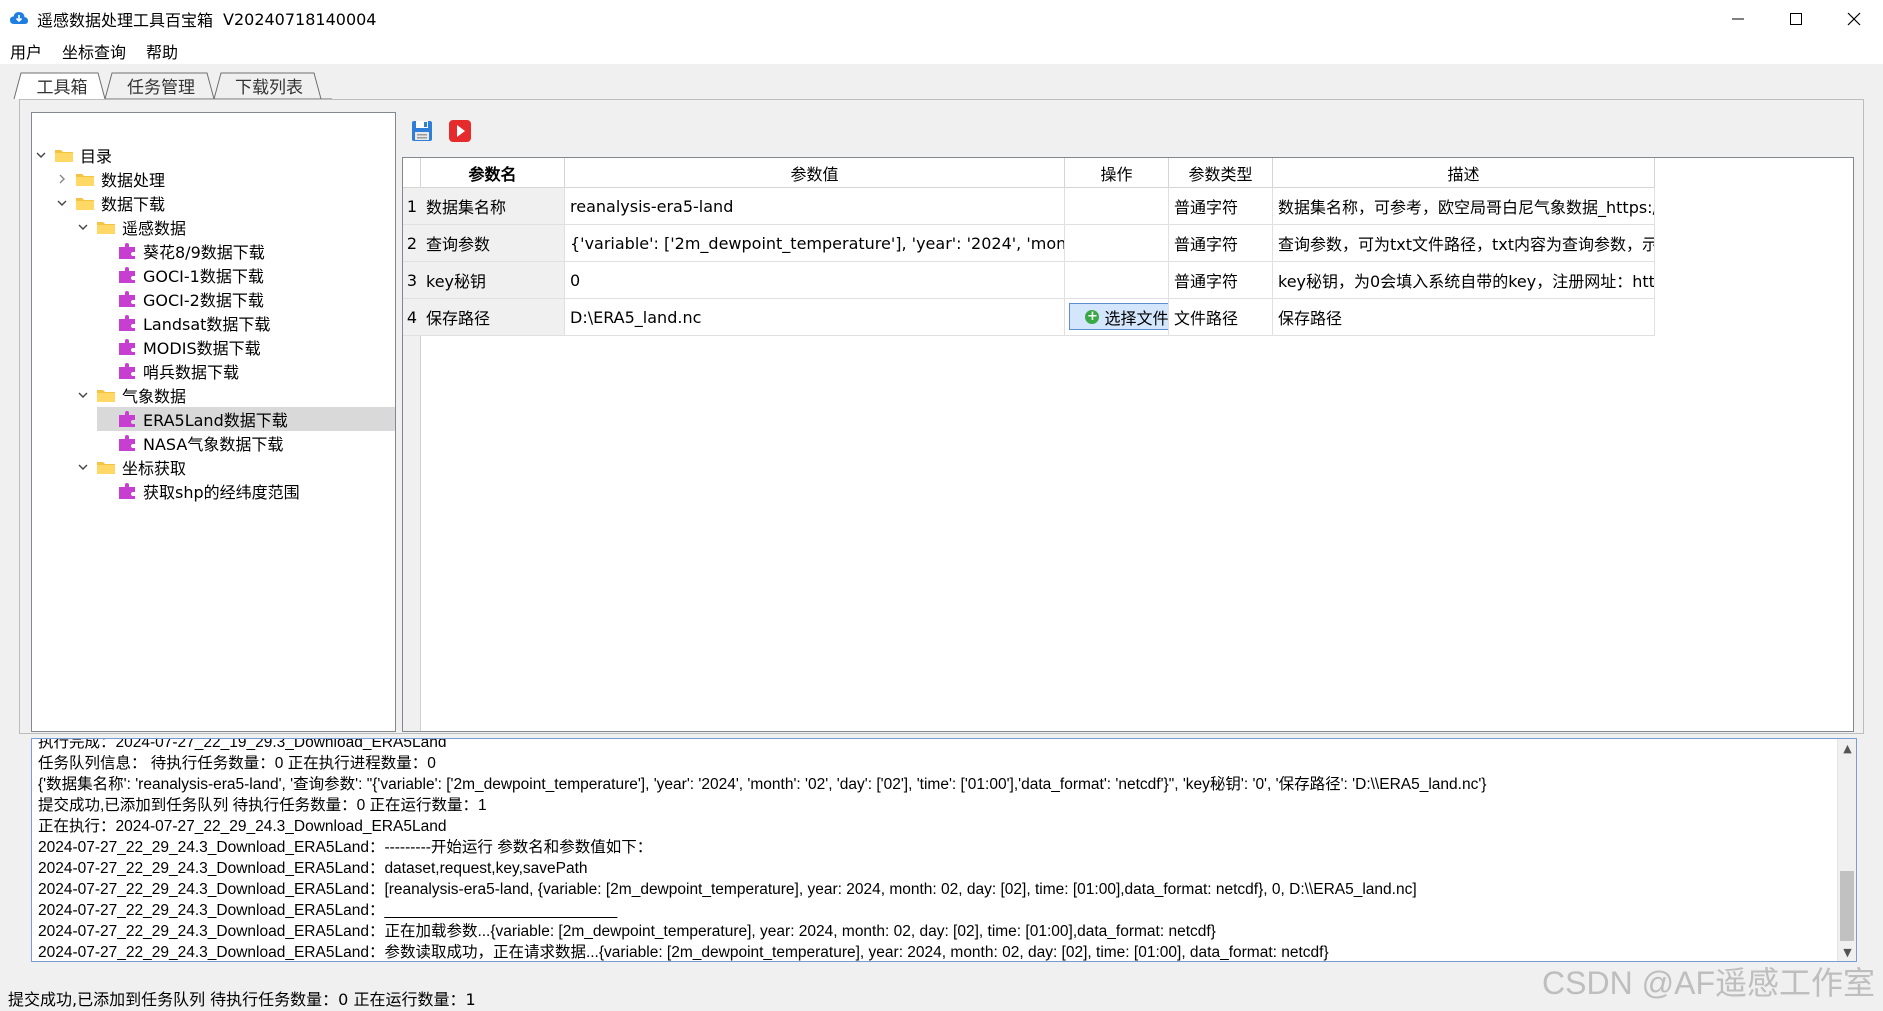  I want to click on tree-item-label: GOCI-2数据下载, so click(203, 300).